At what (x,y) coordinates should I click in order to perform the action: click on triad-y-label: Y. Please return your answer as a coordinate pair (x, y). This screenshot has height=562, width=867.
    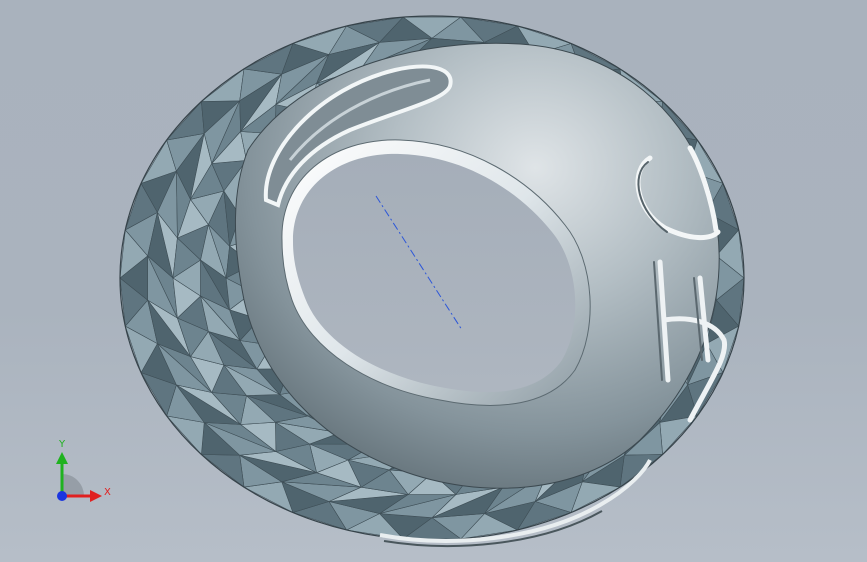
    Looking at the image, I should click on (62, 444).